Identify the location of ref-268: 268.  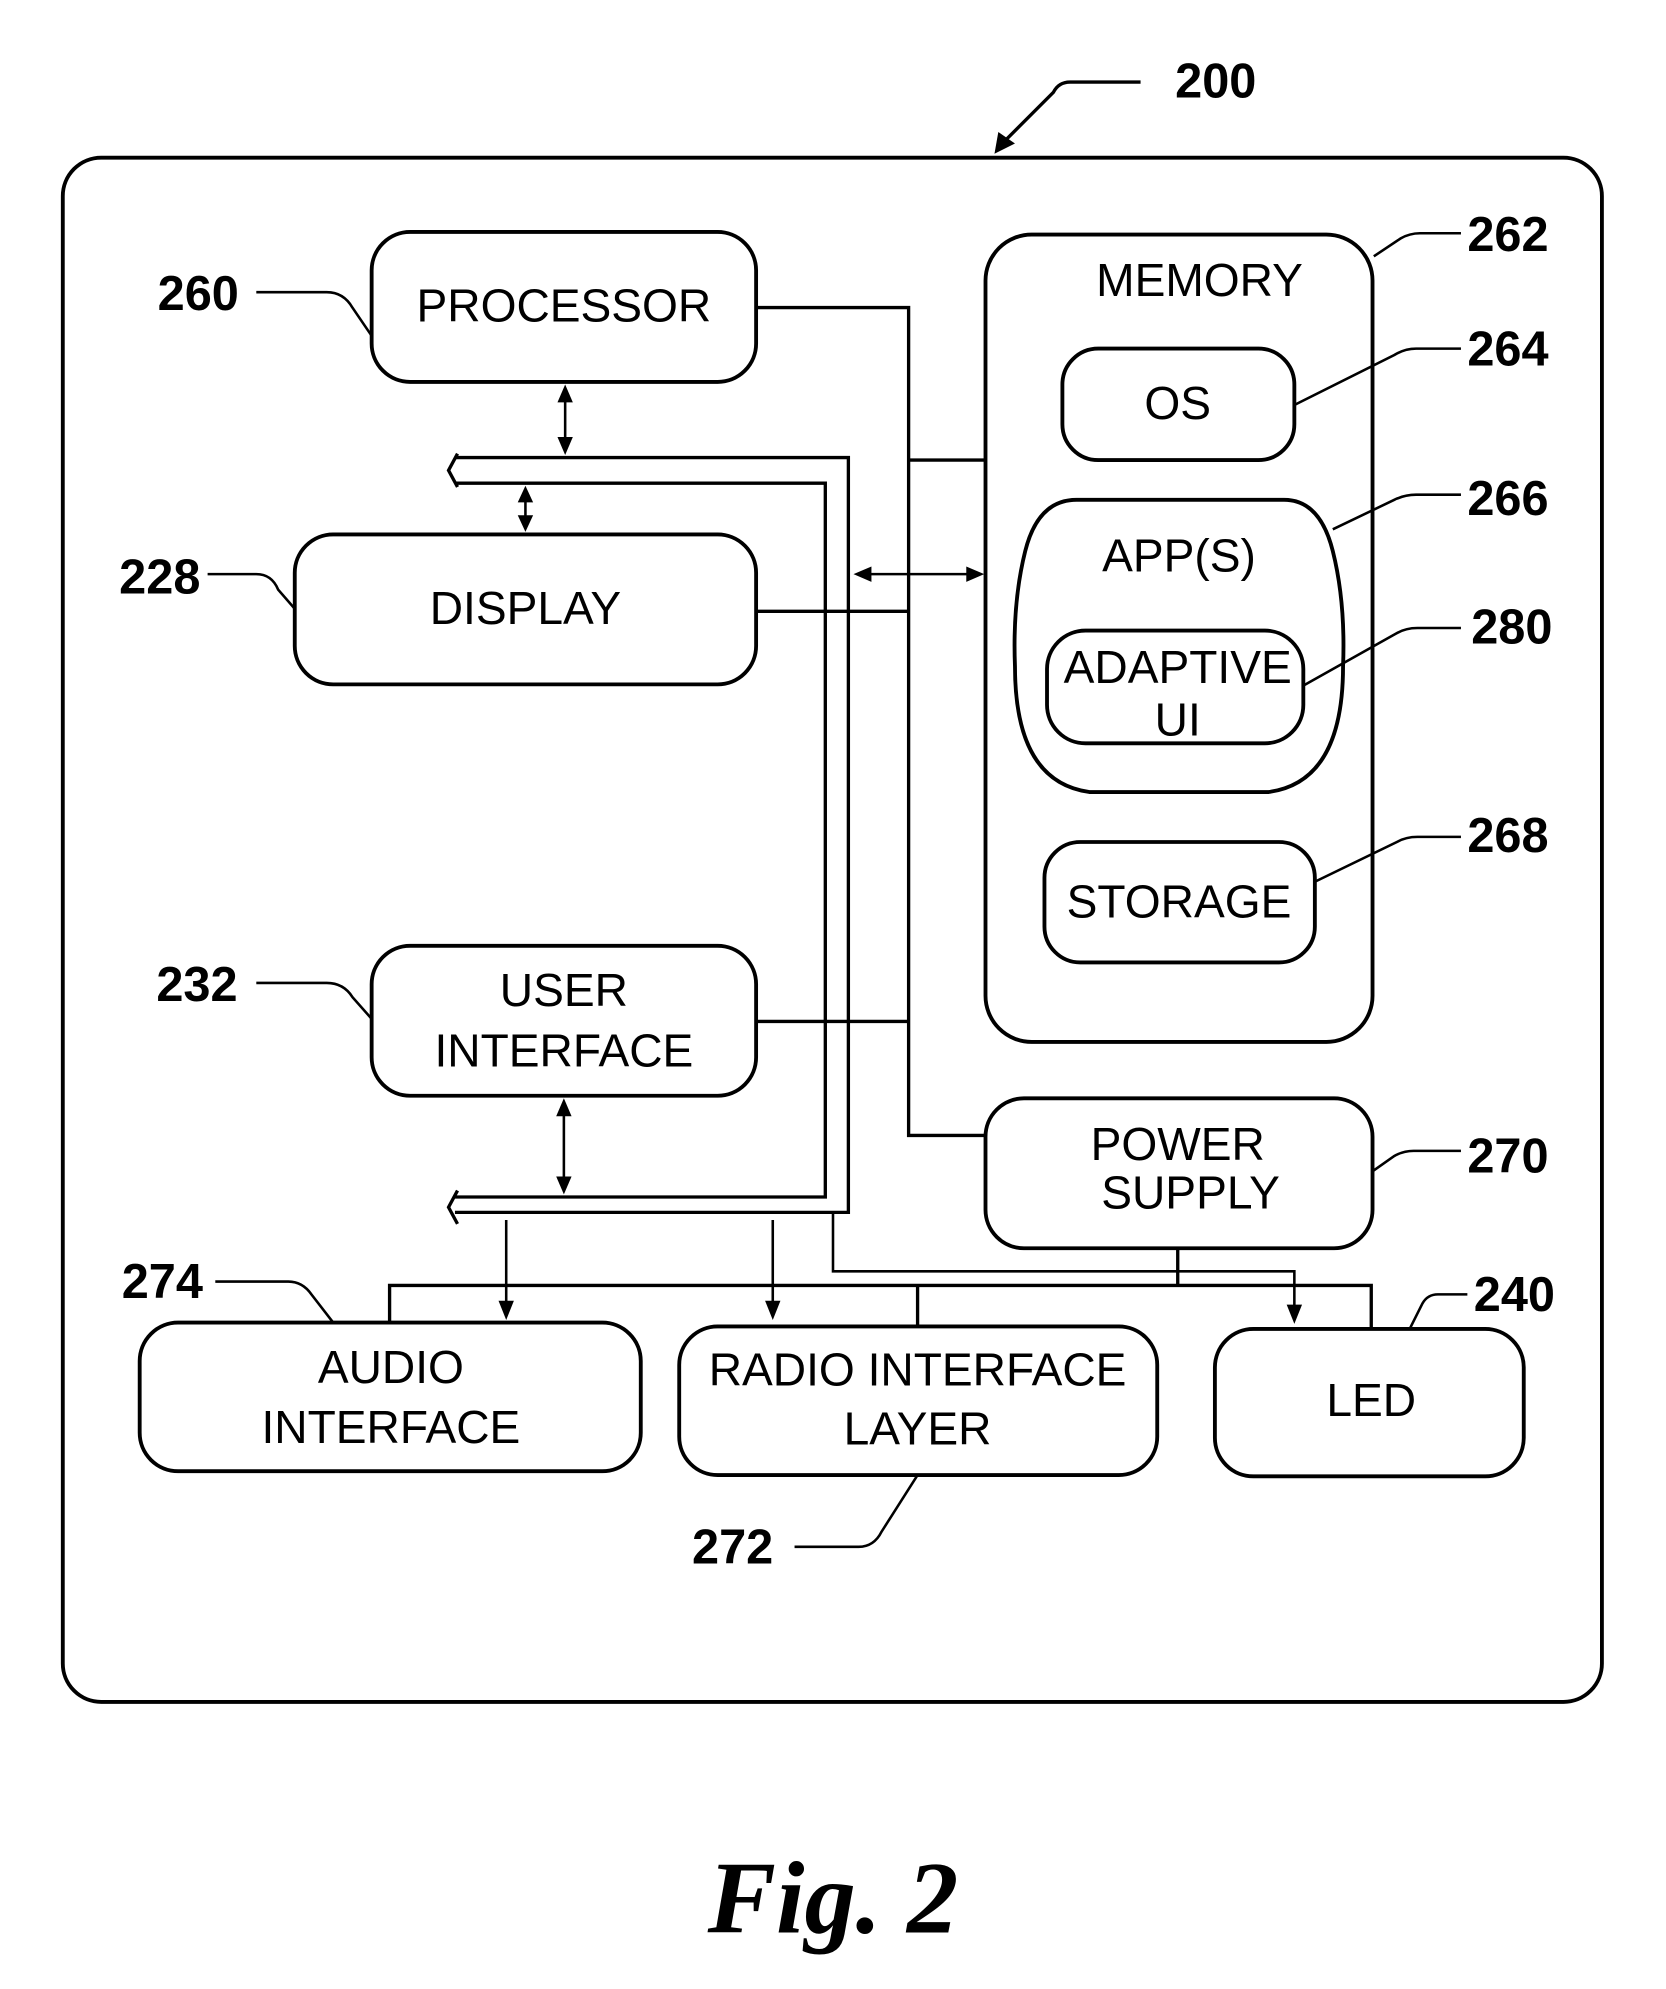
(1507, 836).